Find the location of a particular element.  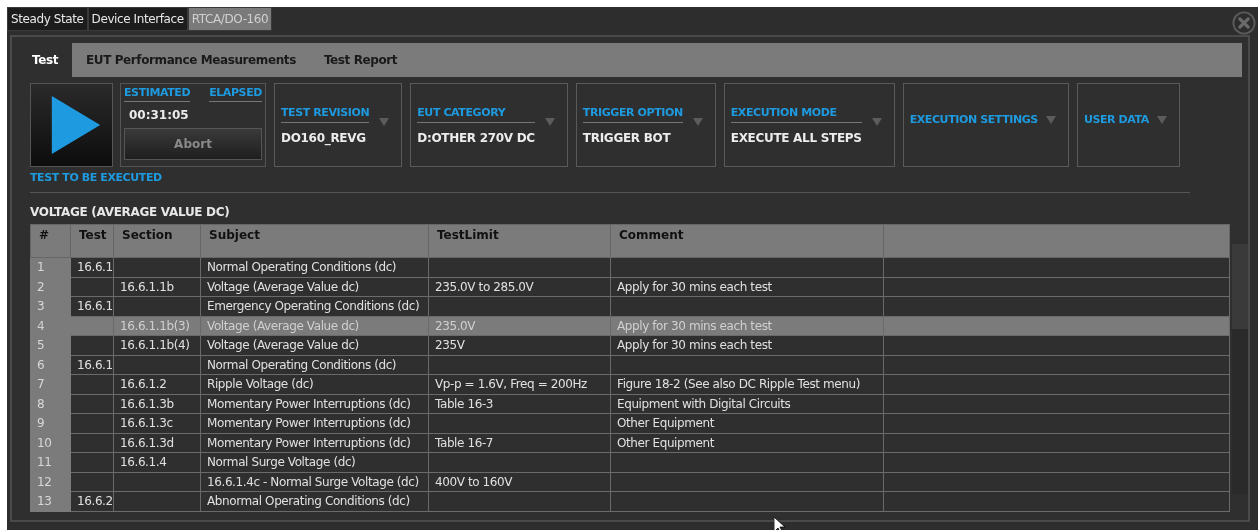

table-cell: 235.0V is located at coordinates (455, 325).